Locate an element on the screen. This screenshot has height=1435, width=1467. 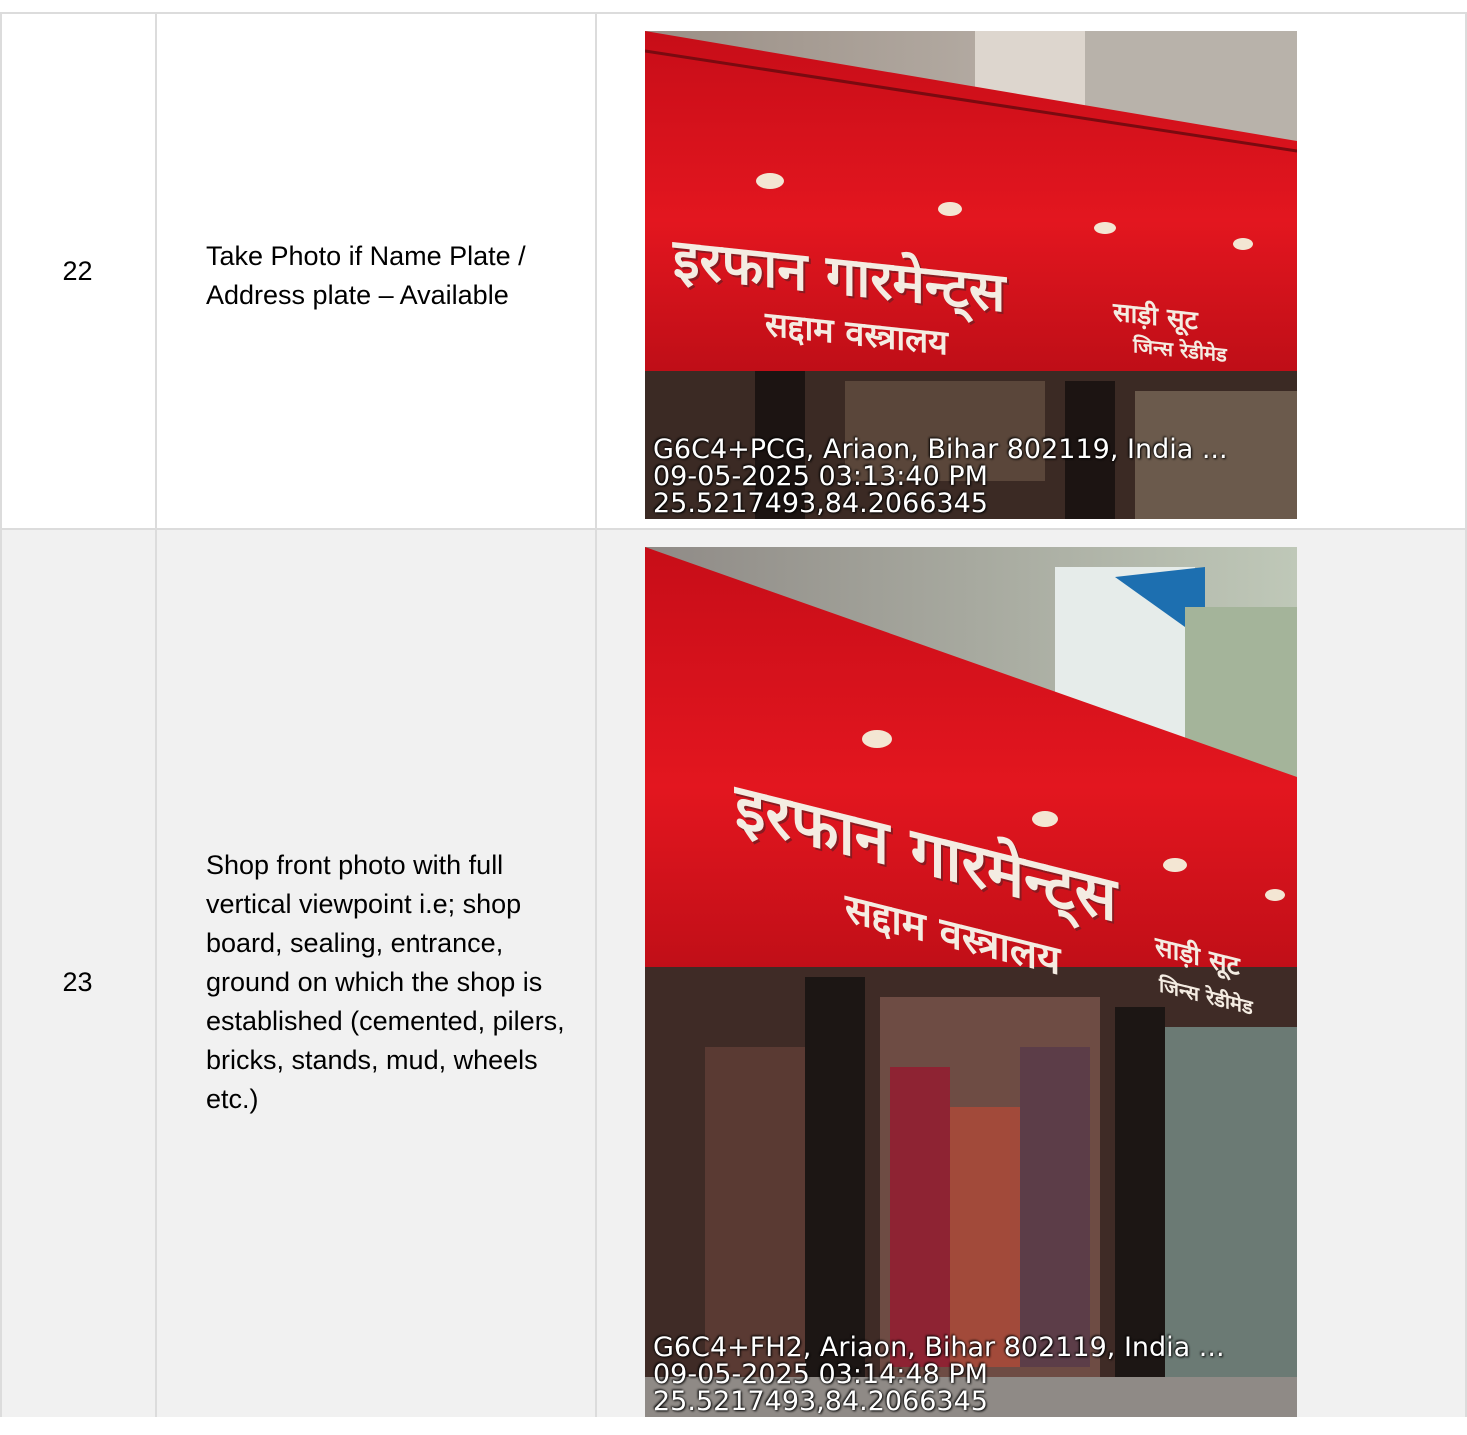
row-number-cell: 22 is located at coordinates (77, 271).